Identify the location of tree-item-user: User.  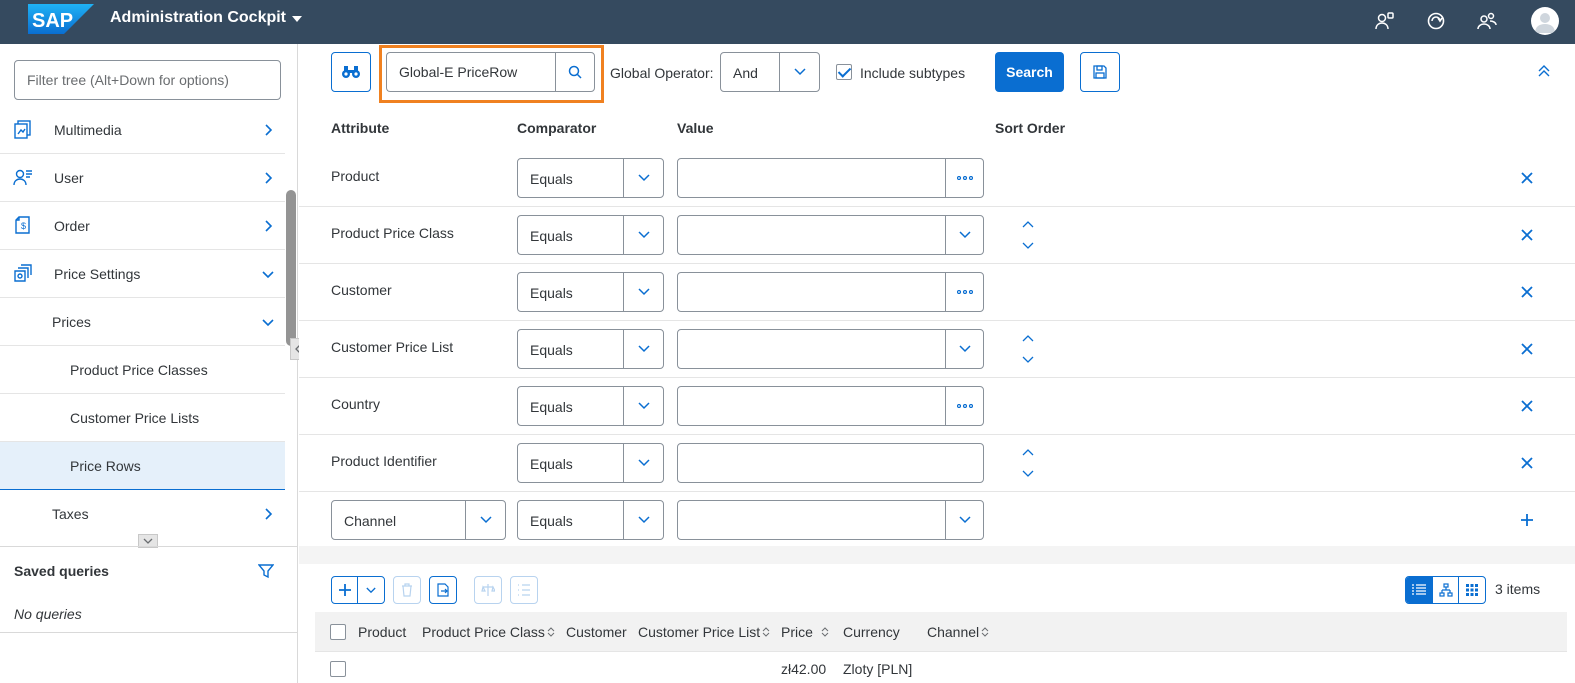
(142, 178).